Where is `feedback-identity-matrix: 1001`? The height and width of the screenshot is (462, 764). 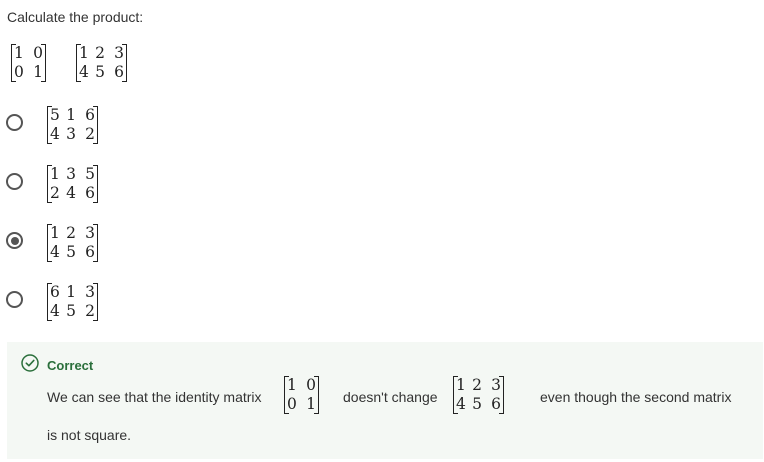
feedback-identity-matrix: 1001 is located at coordinates (301, 395).